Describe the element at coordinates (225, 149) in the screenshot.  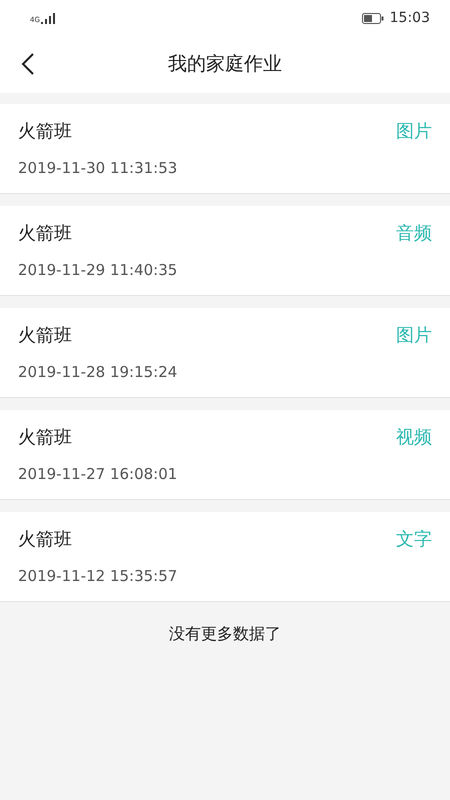
I see `homework-card: 火箭班 图片 2019-11-30 11:31:53` at that location.